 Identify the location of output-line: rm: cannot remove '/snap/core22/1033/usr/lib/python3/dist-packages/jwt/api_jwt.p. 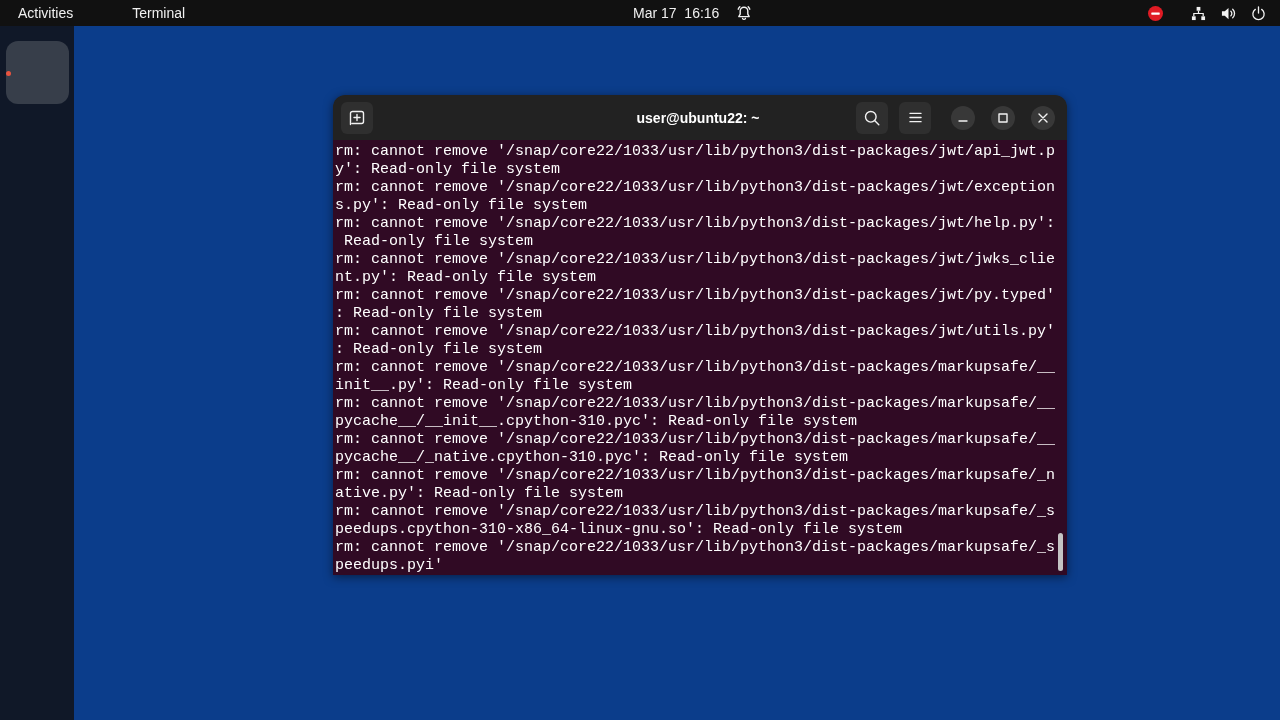
(695, 152).